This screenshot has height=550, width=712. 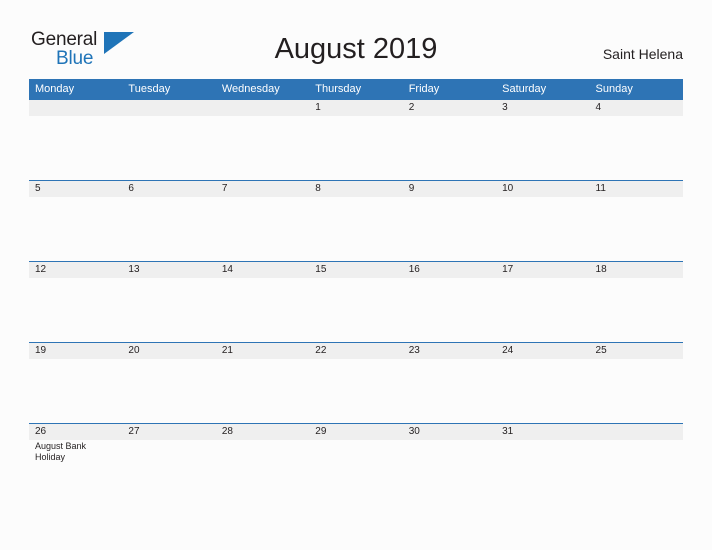 I want to click on day-number: 27, so click(x=168, y=432).